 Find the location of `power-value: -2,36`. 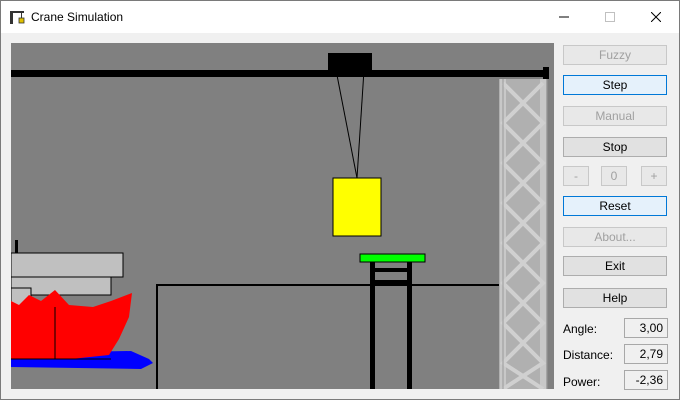

power-value: -2,36 is located at coordinates (646, 380).